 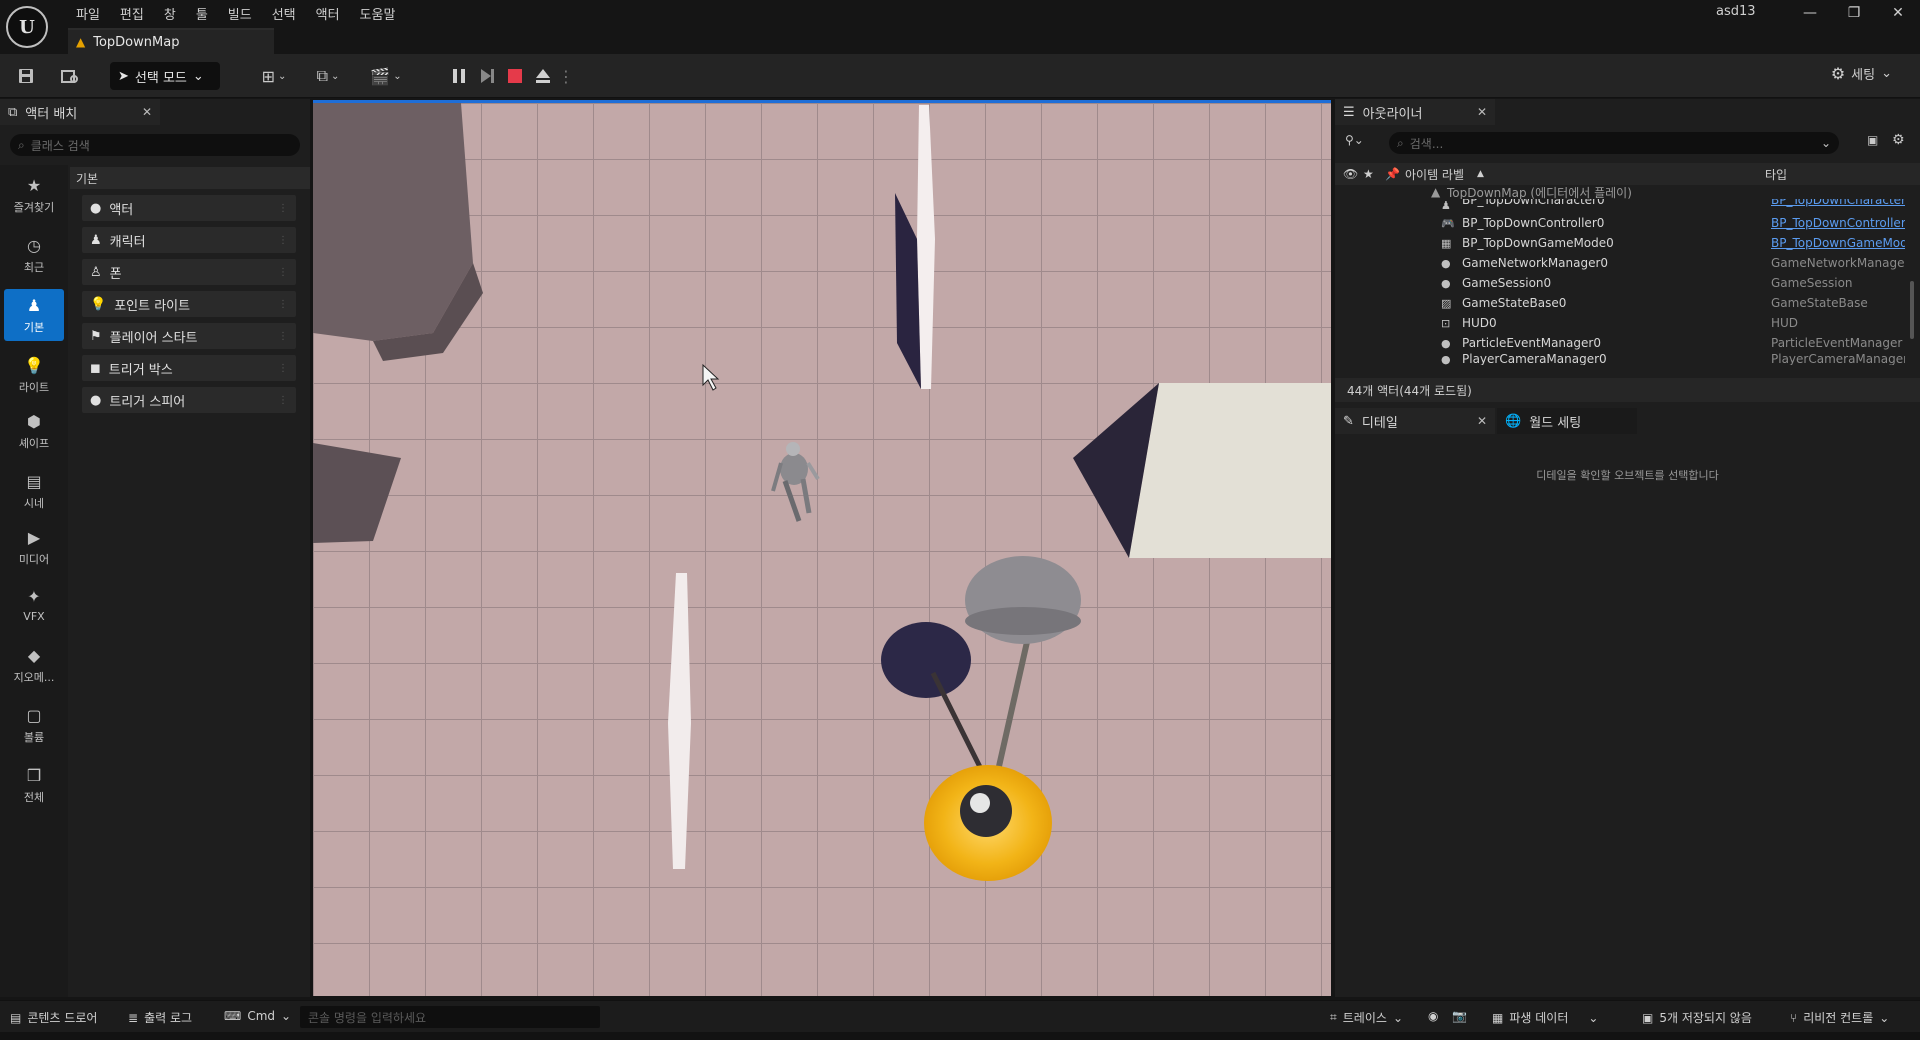 I want to click on gear-icon: ⚙, so click(x=1898, y=140).